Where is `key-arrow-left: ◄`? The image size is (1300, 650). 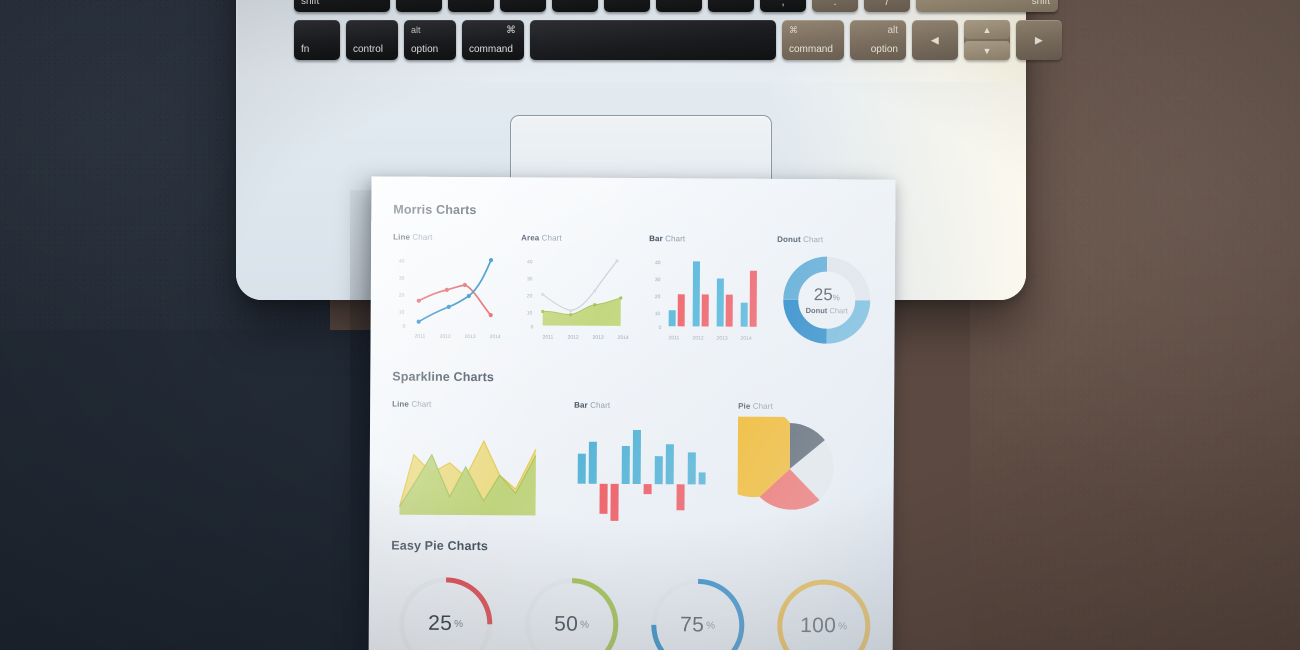
key-arrow-left: ◄ is located at coordinates (935, 40).